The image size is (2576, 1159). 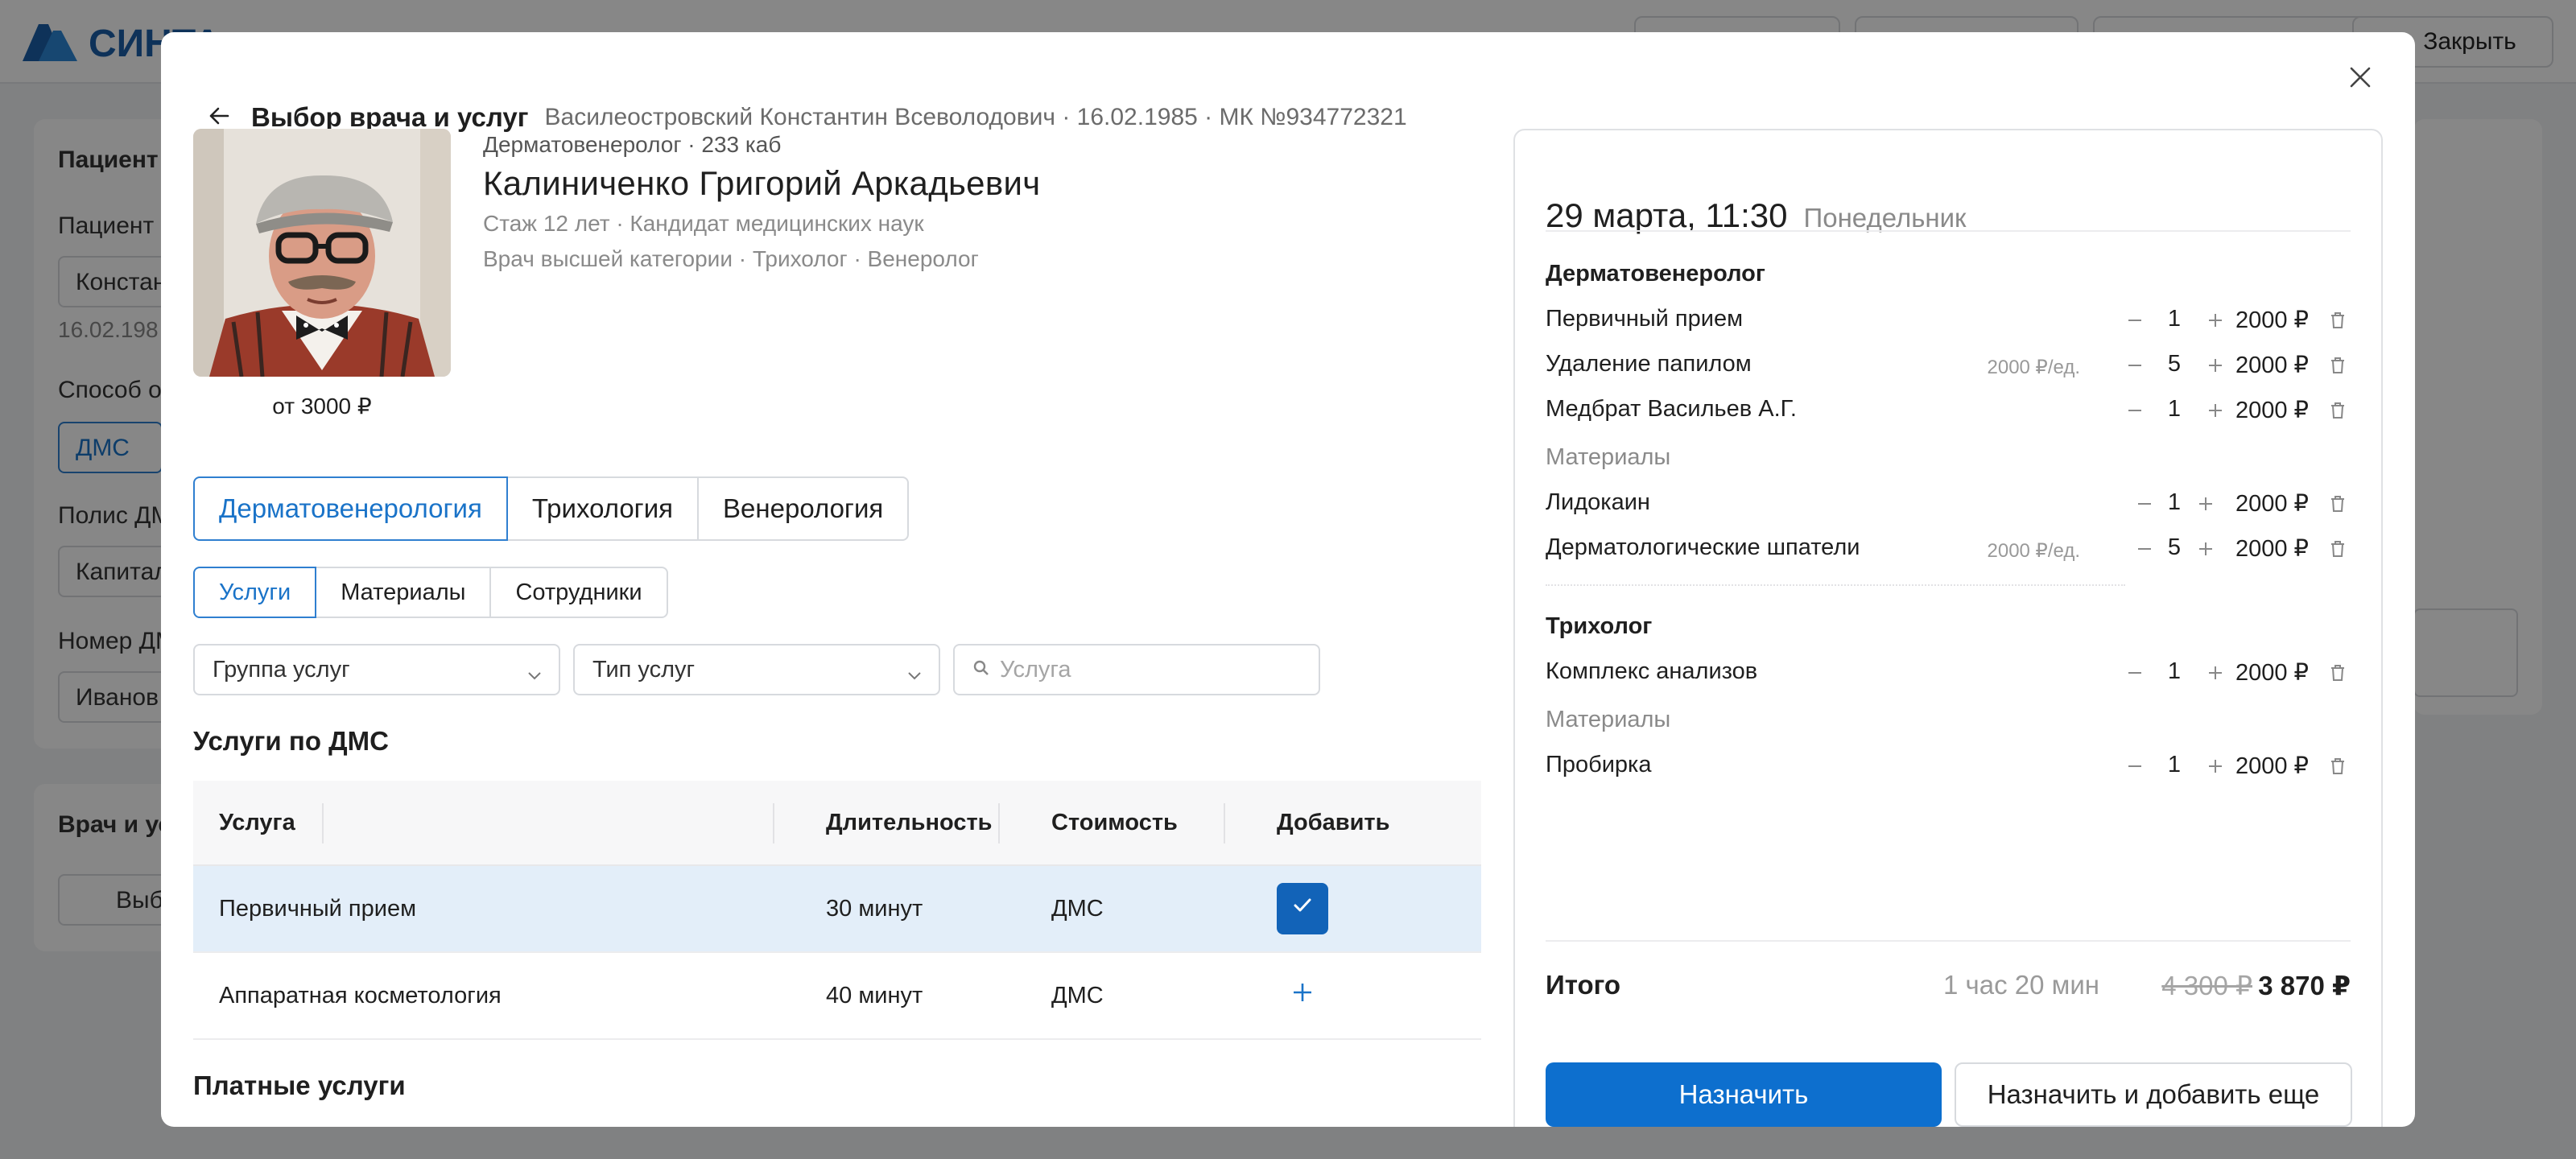 I want to click on added-checkbox, so click(x=1302, y=908).